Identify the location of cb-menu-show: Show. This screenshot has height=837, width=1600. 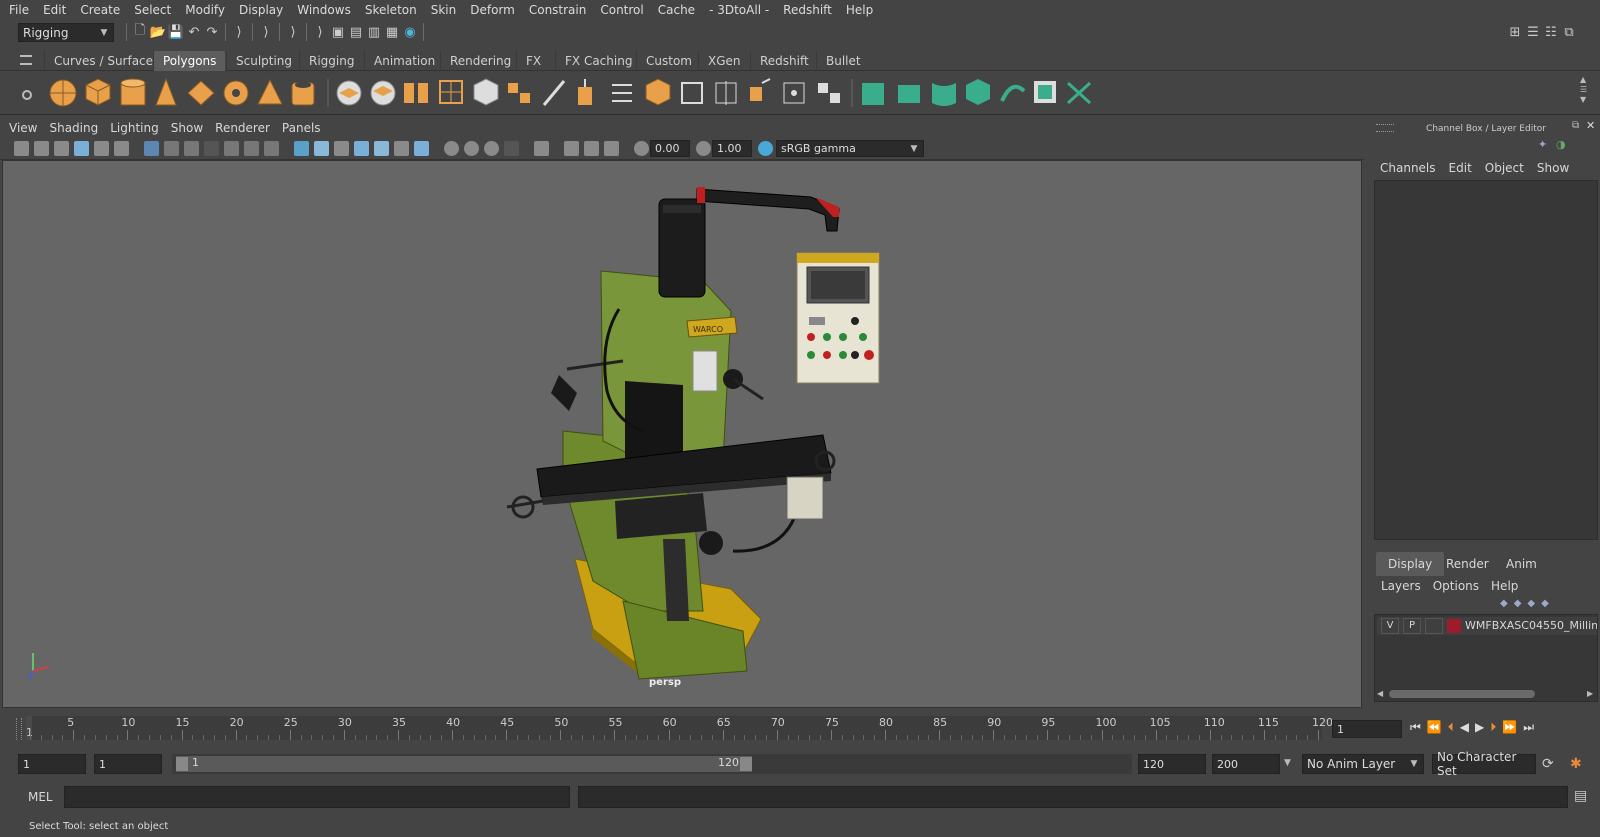
(1553, 168).